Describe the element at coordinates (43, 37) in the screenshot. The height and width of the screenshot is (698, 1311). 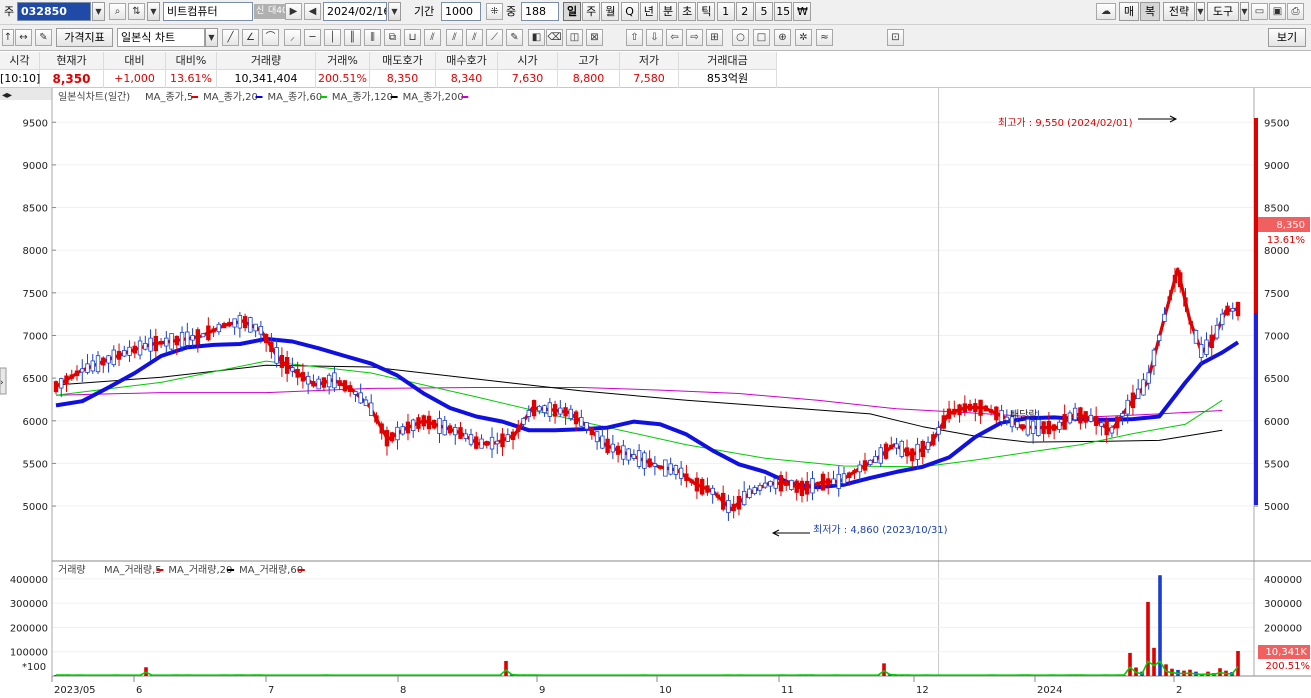
I see `edit-icon: ✎` at that location.